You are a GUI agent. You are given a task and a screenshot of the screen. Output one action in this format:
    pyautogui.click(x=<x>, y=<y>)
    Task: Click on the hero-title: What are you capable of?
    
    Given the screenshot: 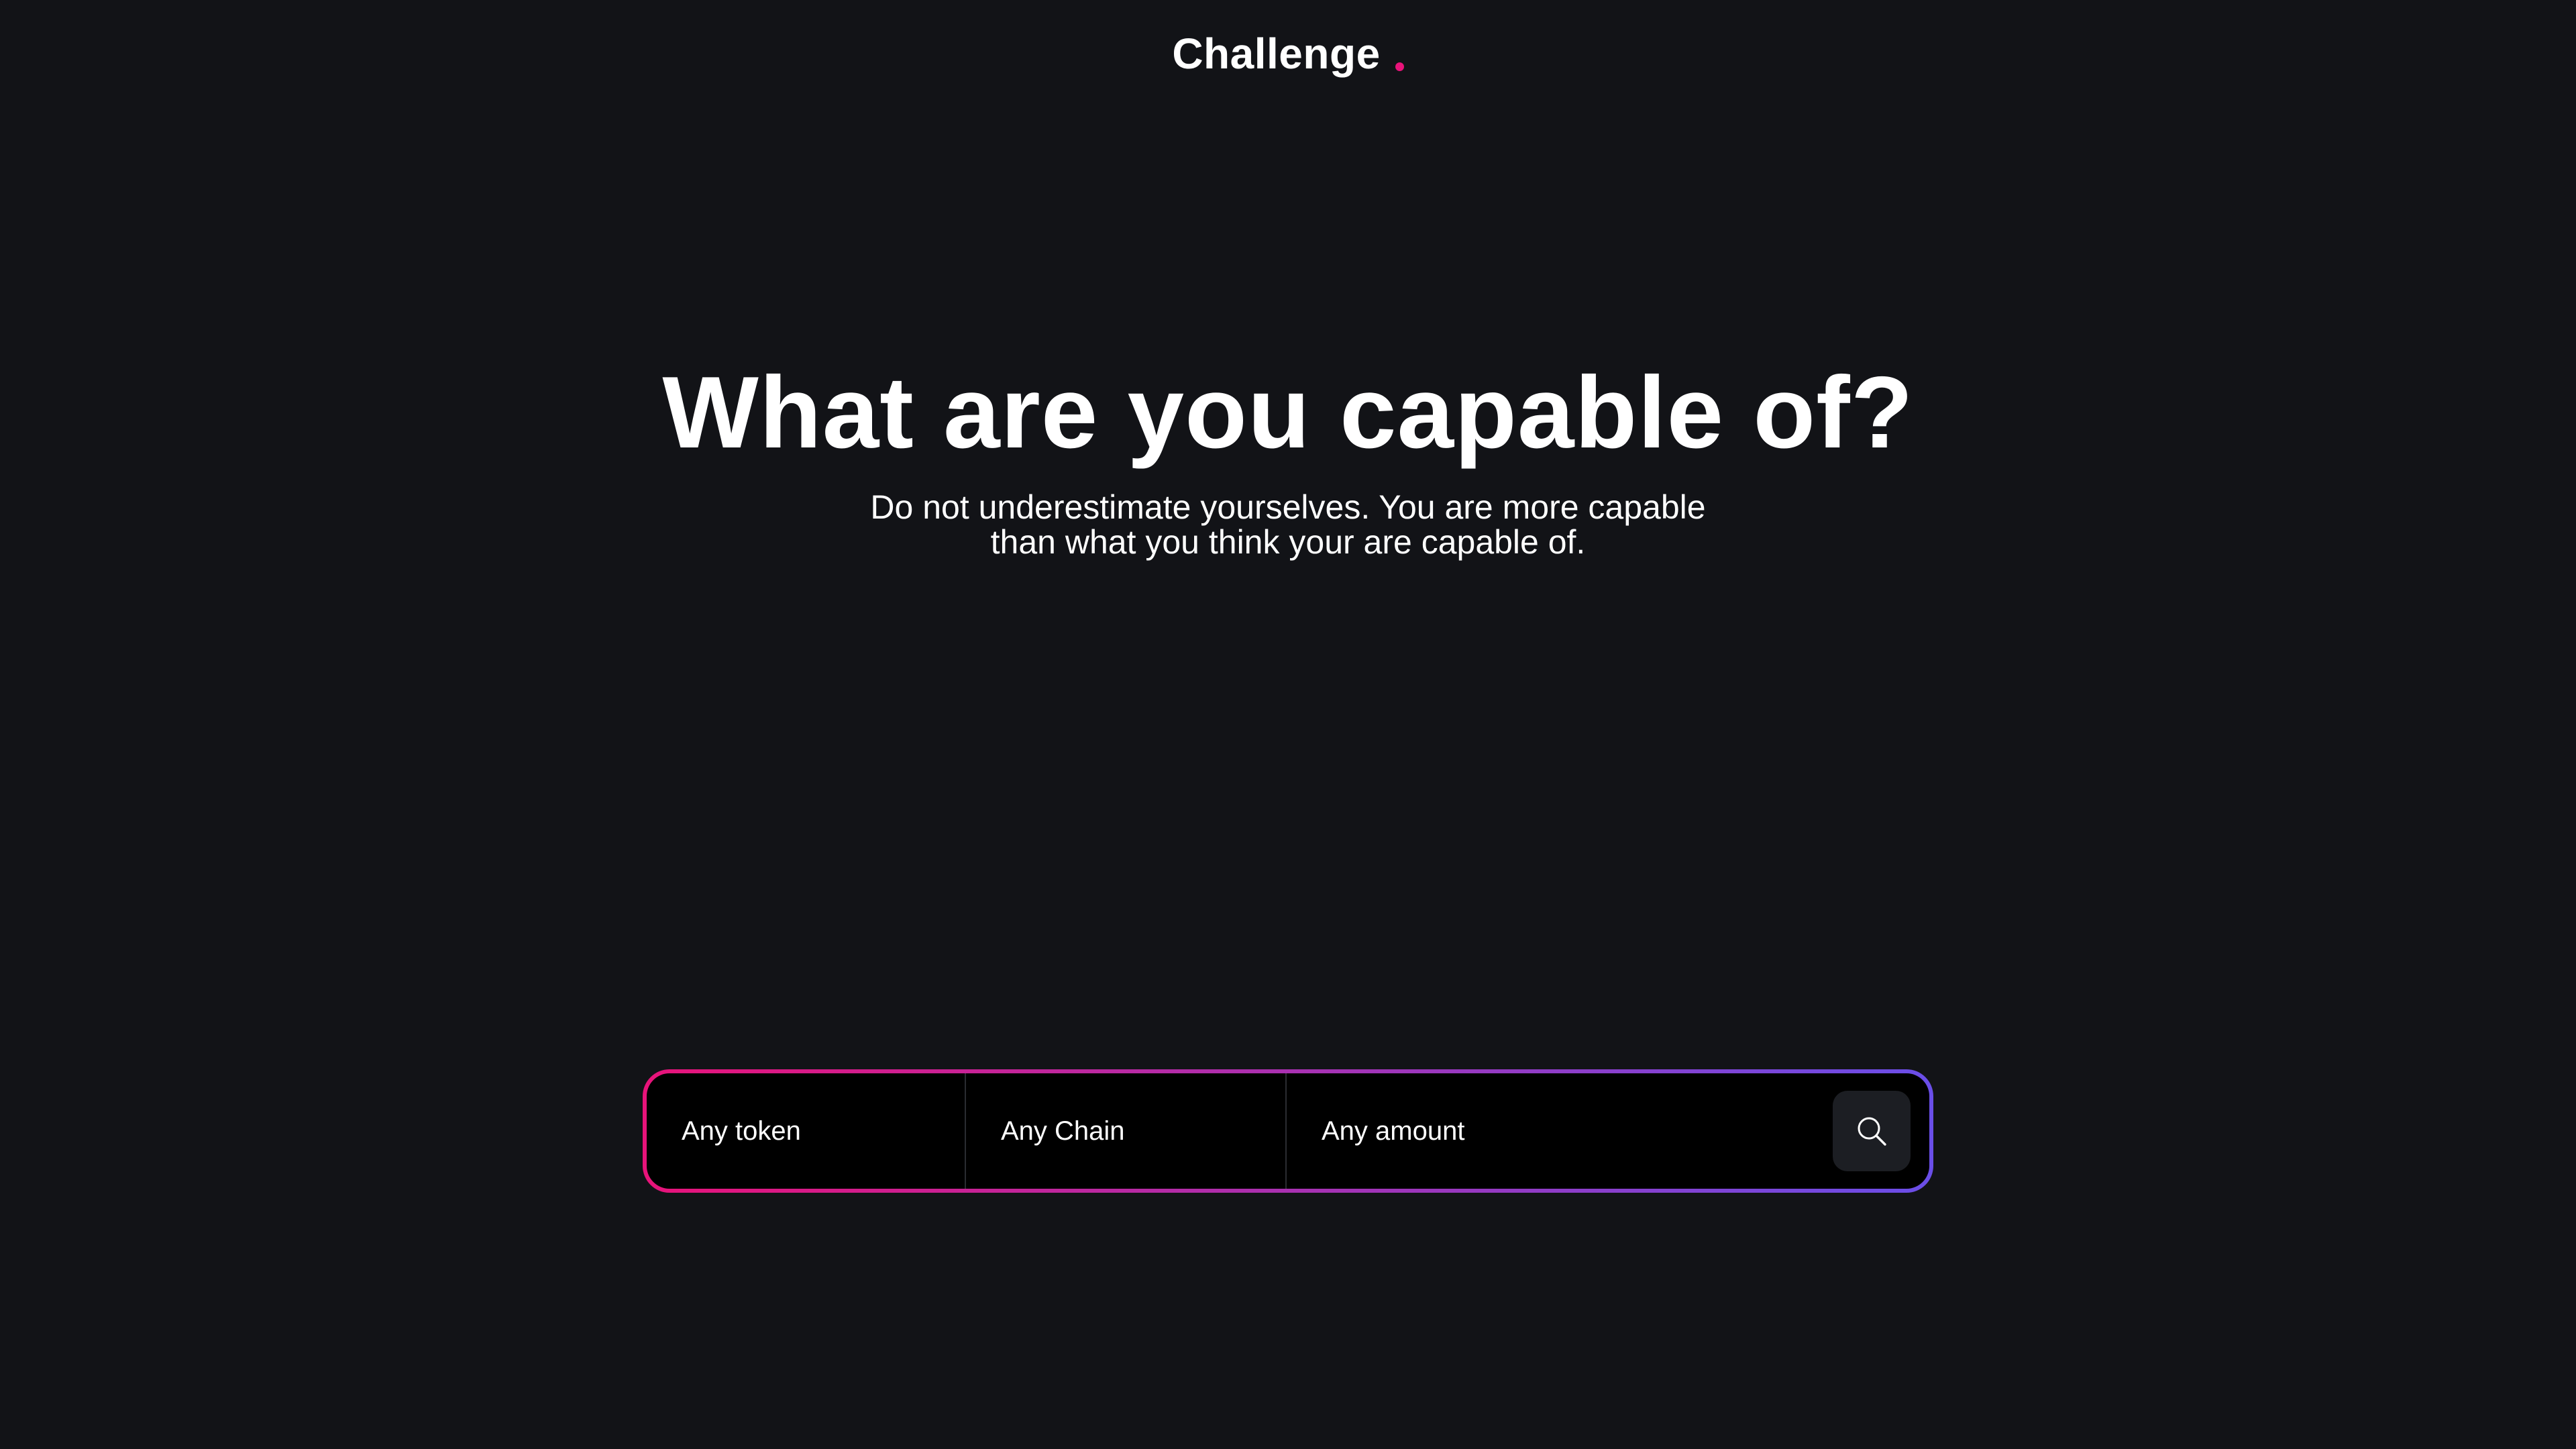 What is the action you would take?
    pyautogui.click(x=1288, y=413)
    